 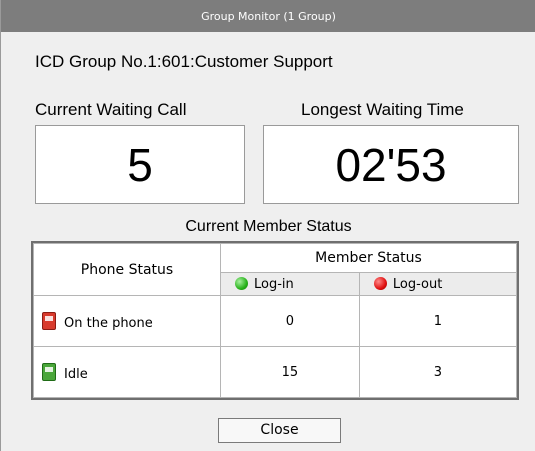 What do you see at coordinates (290, 321) in the screenshot?
I see `login-count: 0` at bounding box center [290, 321].